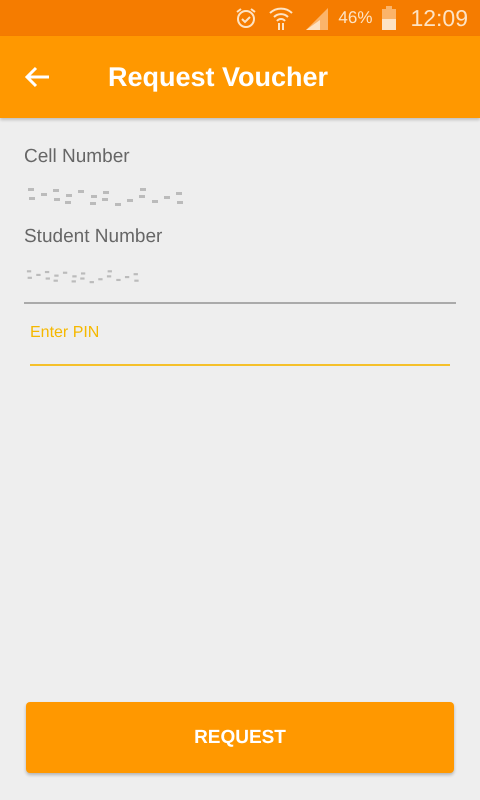 This screenshot has width=480, height=800. Describe the element at coordinates (218, 77) in the screenshot. I see `screen-title: Request Voucher` at that location.